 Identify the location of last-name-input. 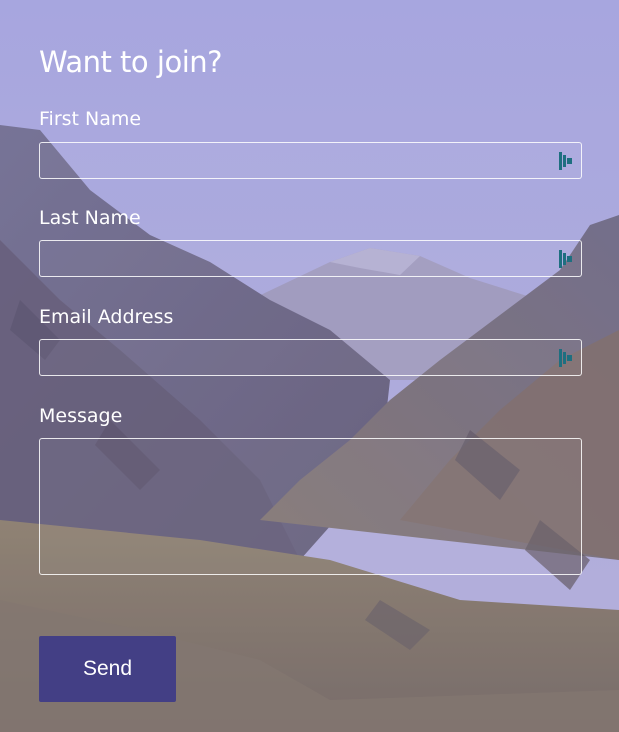
(310, 258).